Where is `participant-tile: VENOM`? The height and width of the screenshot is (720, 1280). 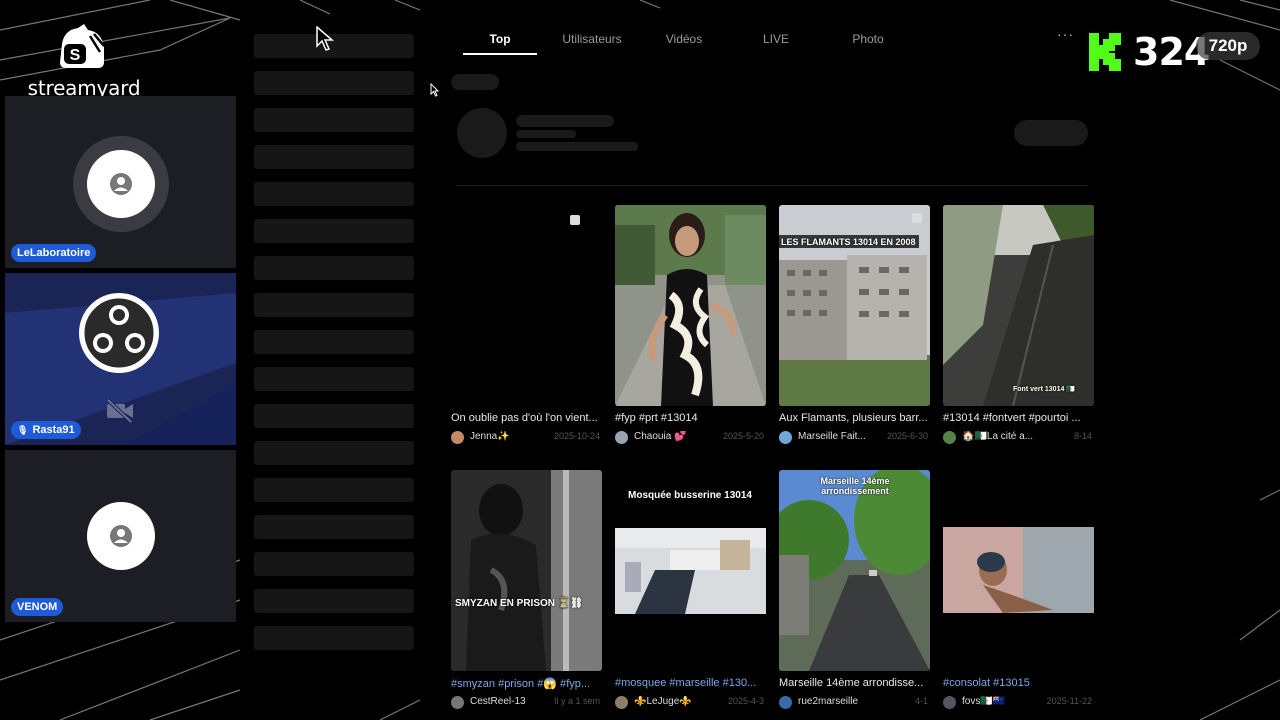 participant-tile: VENOM is located at coordinates (120, 536).